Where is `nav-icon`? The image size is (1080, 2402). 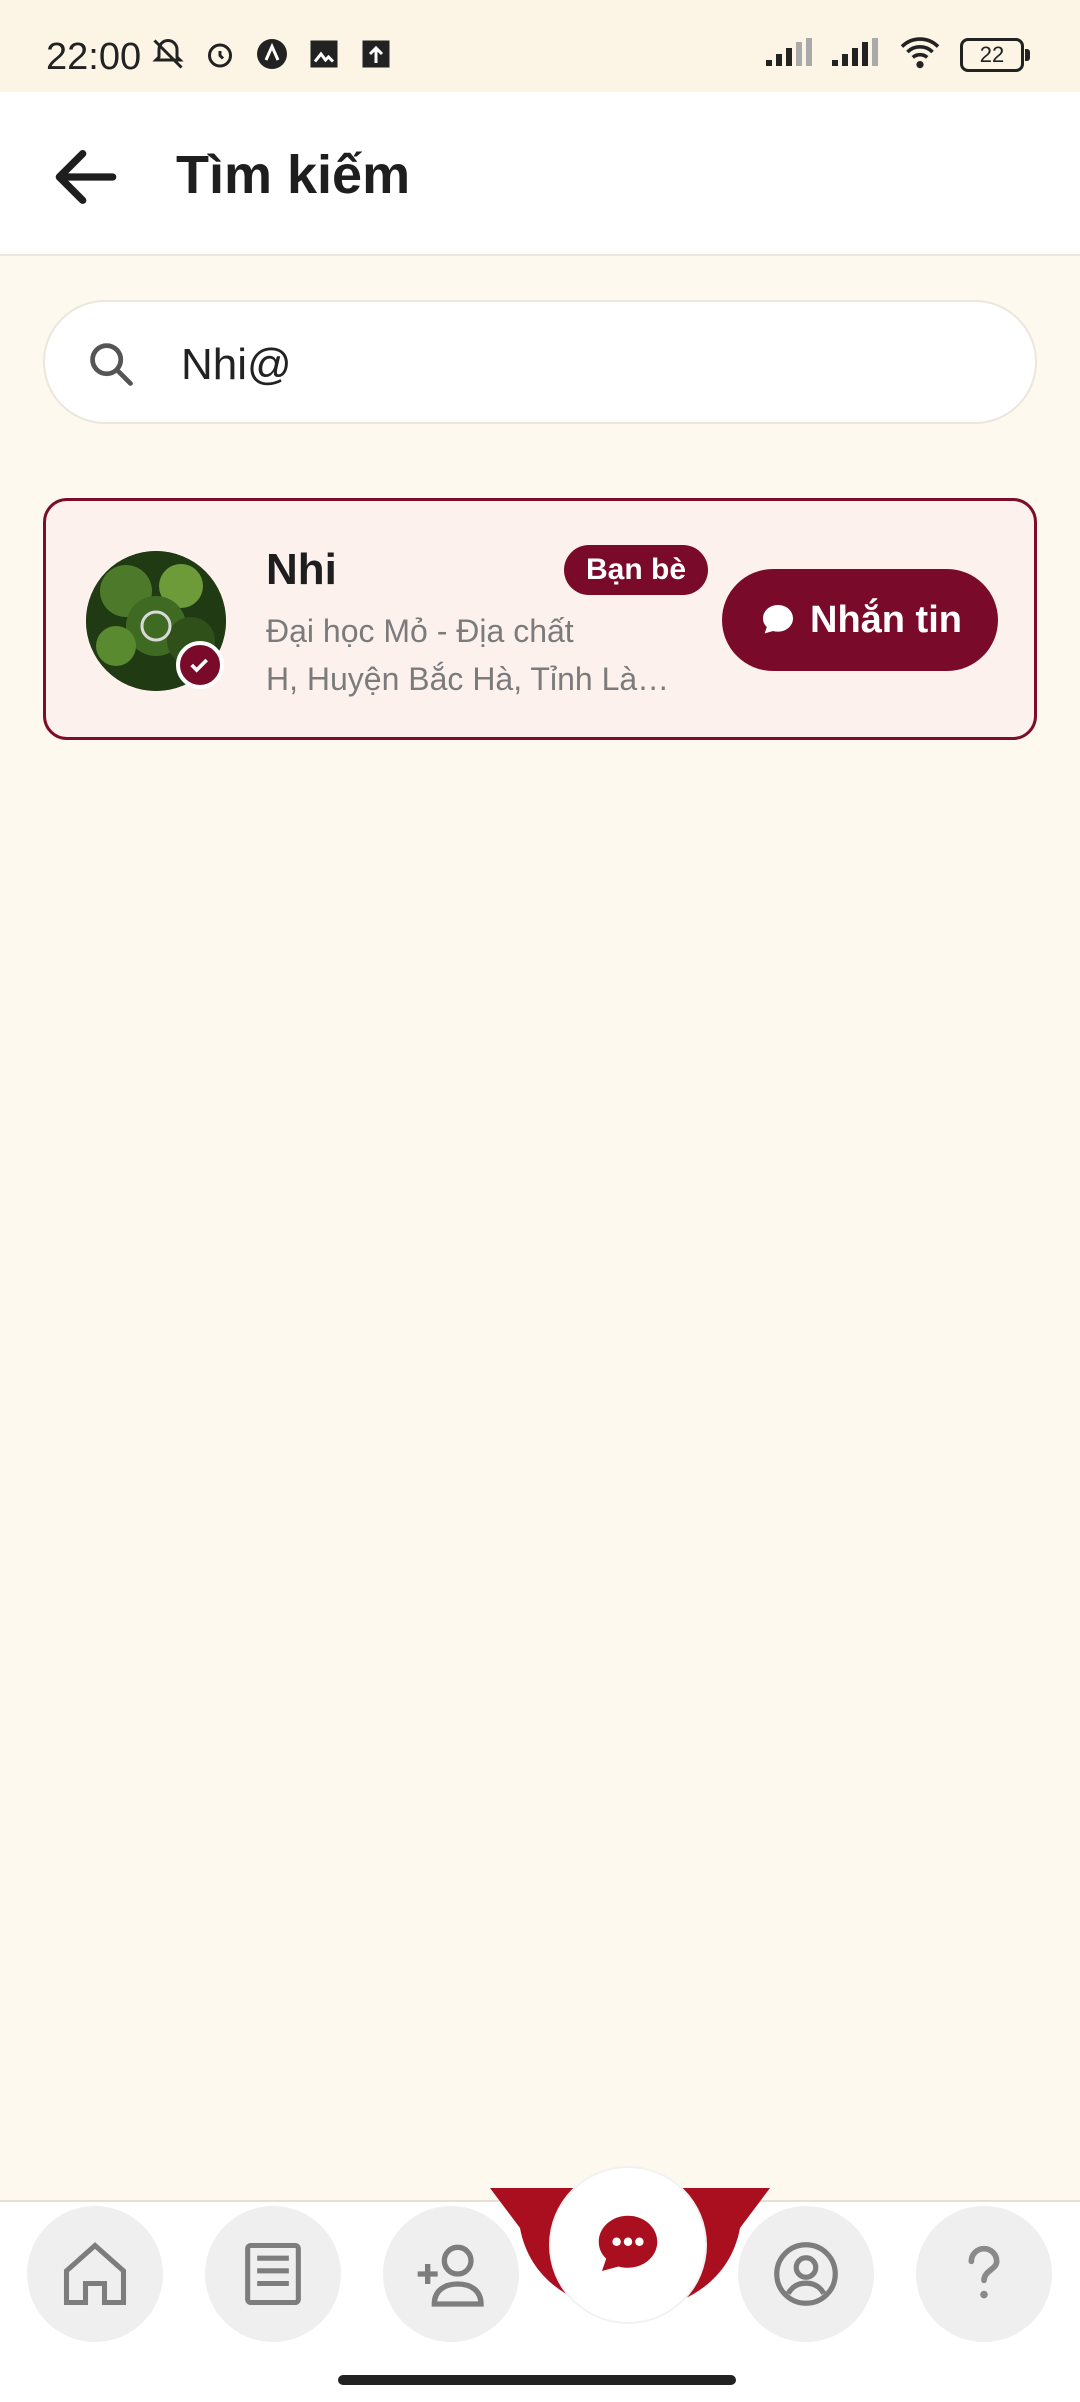 nav-icon is located at coordinates (272, 54).